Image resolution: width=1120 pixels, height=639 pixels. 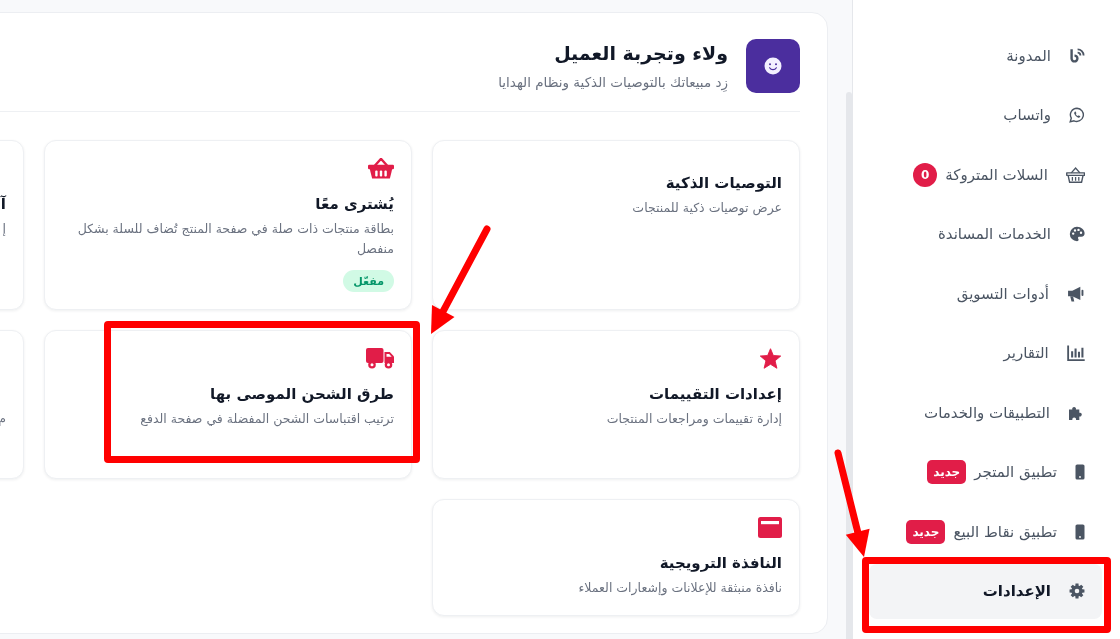 What do you see at coordinates (3, 204) in the screenshot?
I see `card-title: آ` at bounding box center [3, 204].